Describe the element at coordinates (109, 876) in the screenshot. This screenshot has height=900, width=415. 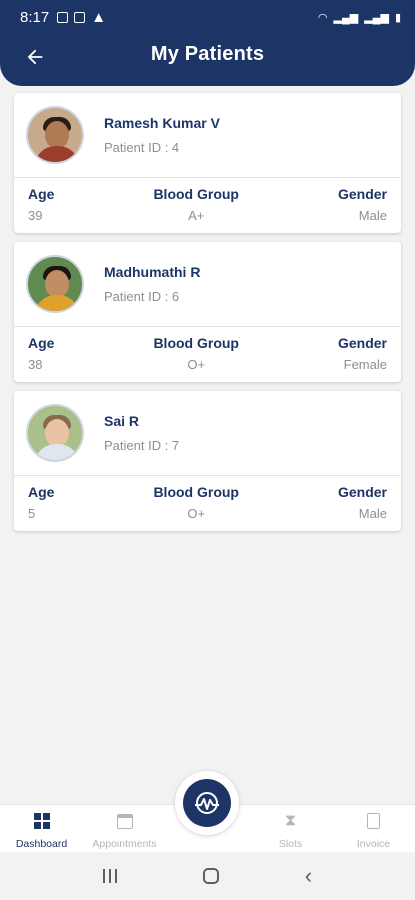
I see `recent-apps-icon` at that location.